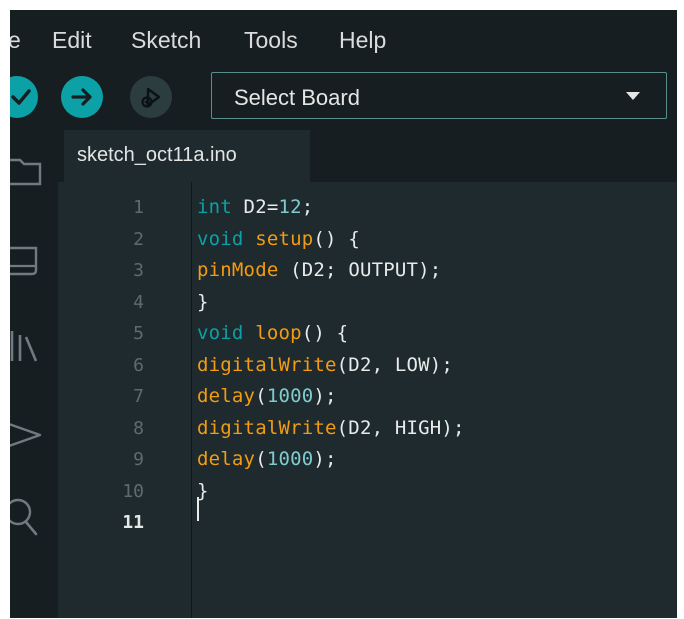 The image size is (684, 619). What do you see at coordinates (278, 333) in the screenshot?
I see `code-token: loop` at bounding box center [278, 333].